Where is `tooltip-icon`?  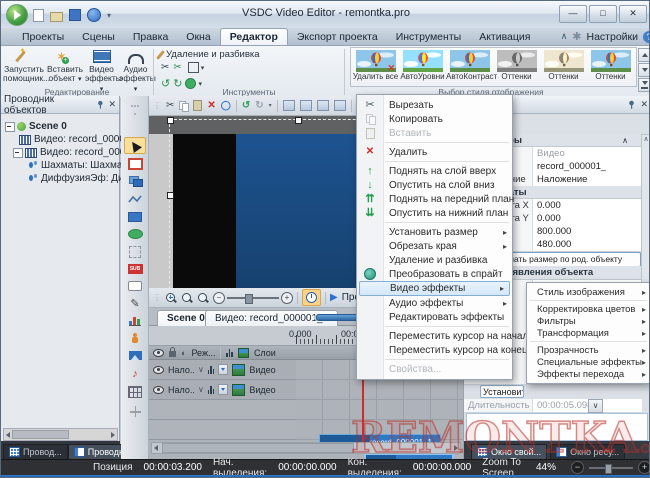
tooltip-icon is located at coordinates (135, 285).